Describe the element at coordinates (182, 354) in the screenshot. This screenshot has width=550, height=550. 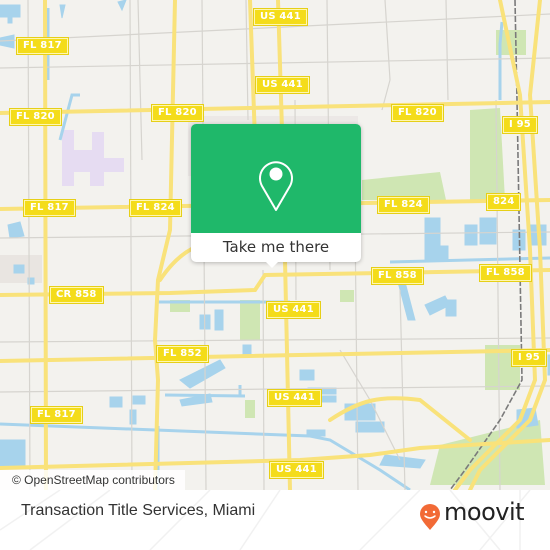
I see `road-shield: FL 852` at that location.